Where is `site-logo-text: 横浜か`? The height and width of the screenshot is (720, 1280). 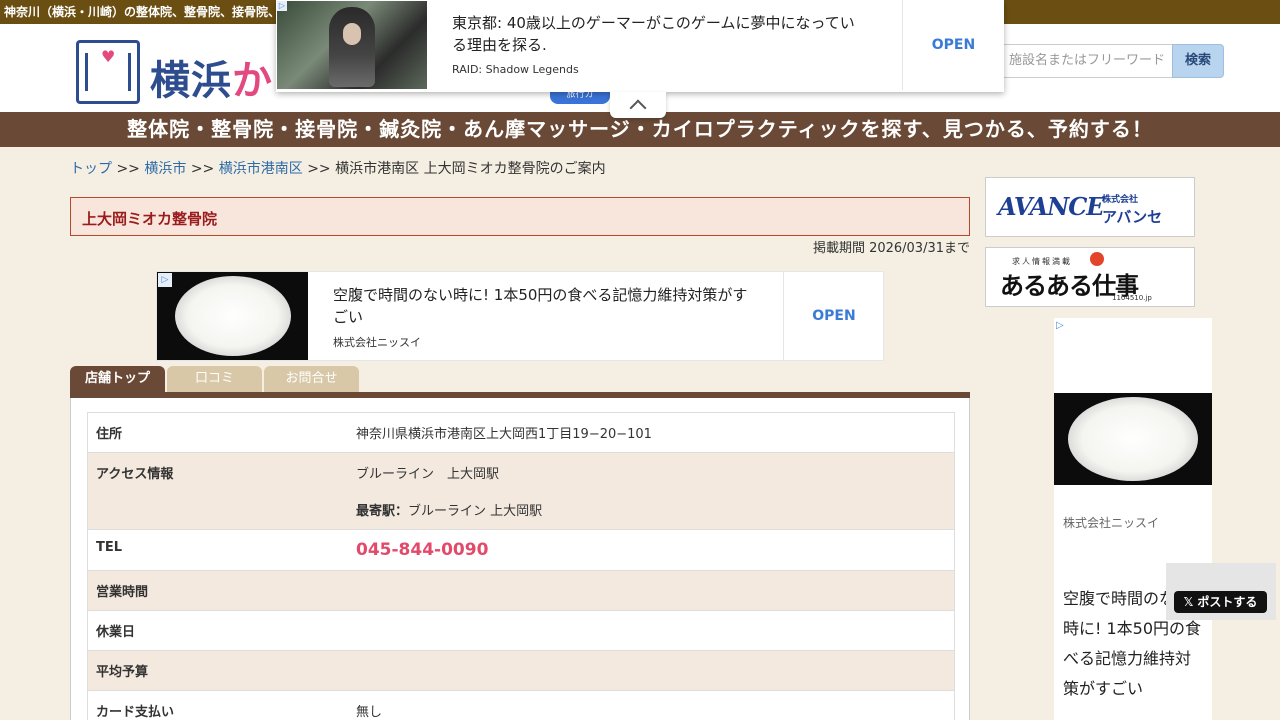 site-logo-text: 横浜か is located at coordinates (211, 77).